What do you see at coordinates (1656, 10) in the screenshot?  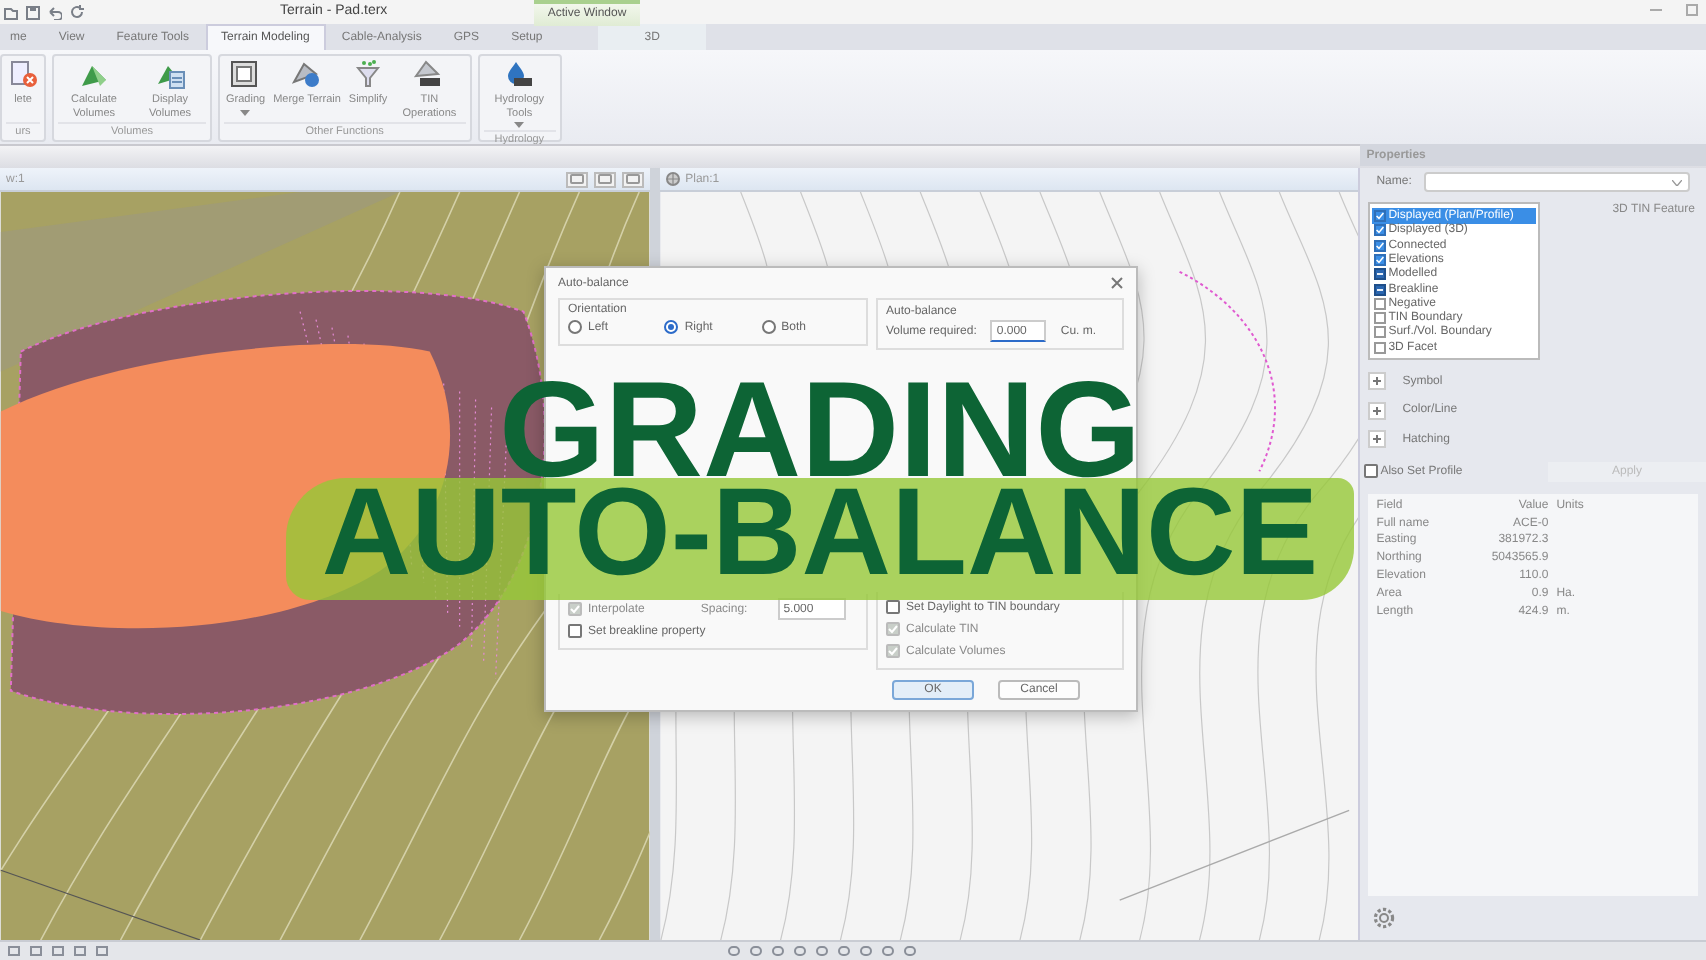 I see `minimize-icon` at bounding box center [1656, 10].